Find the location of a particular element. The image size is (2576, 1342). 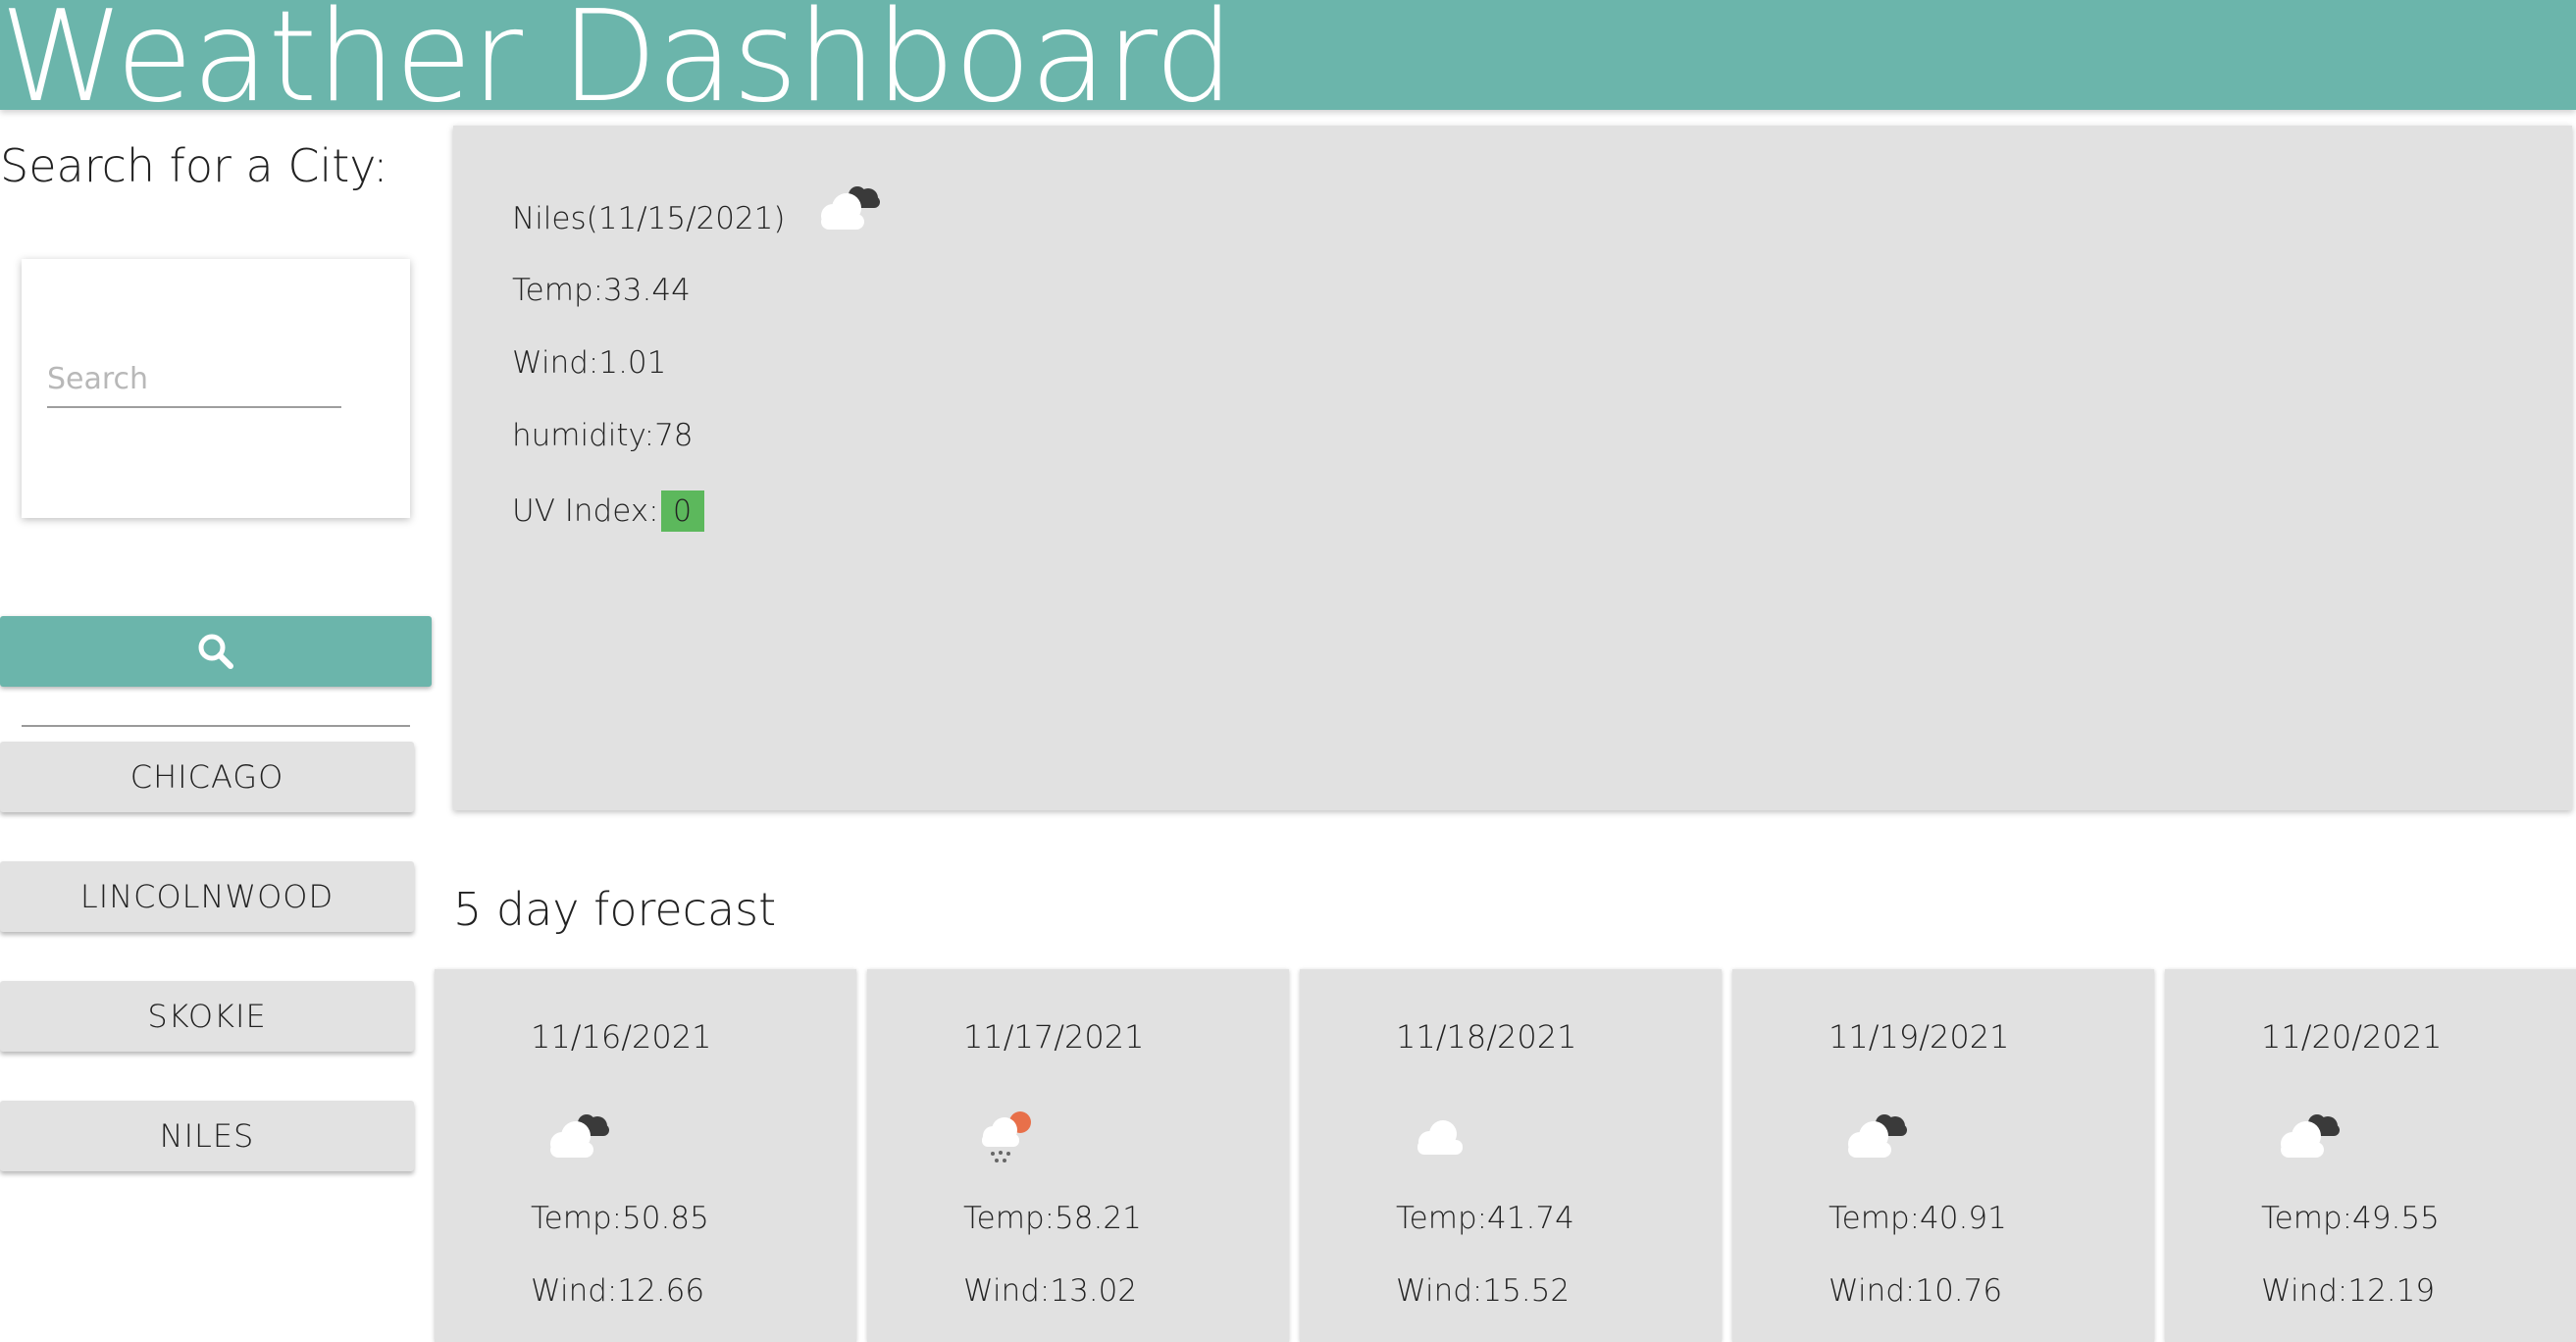

uv-label: UV Index: is located at coordinates (585, 511).